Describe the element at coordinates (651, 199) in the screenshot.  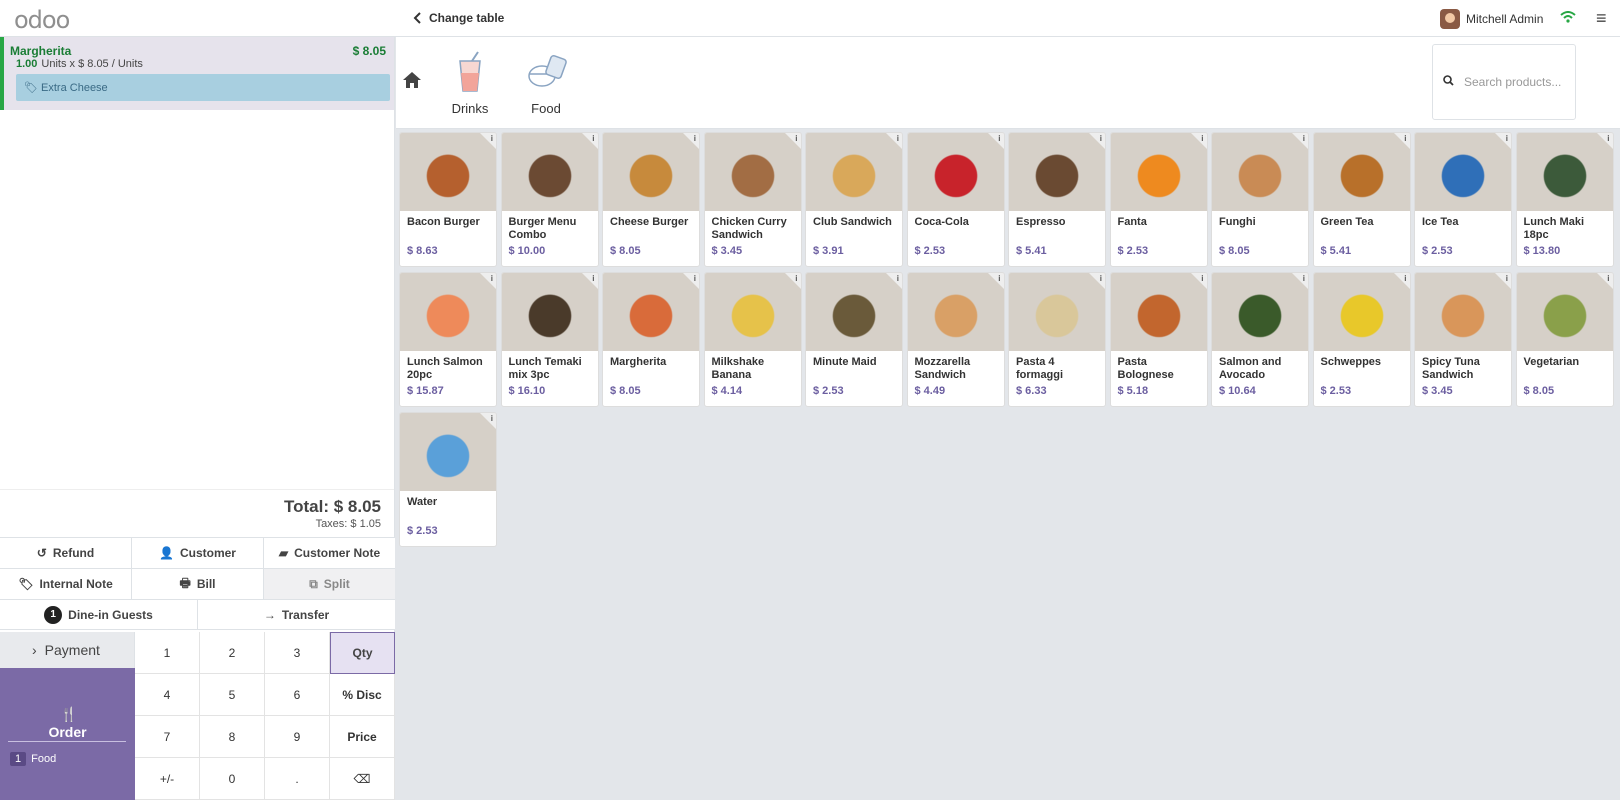
I see `product-card: i Cheese Burger $ 8.05` at that location.